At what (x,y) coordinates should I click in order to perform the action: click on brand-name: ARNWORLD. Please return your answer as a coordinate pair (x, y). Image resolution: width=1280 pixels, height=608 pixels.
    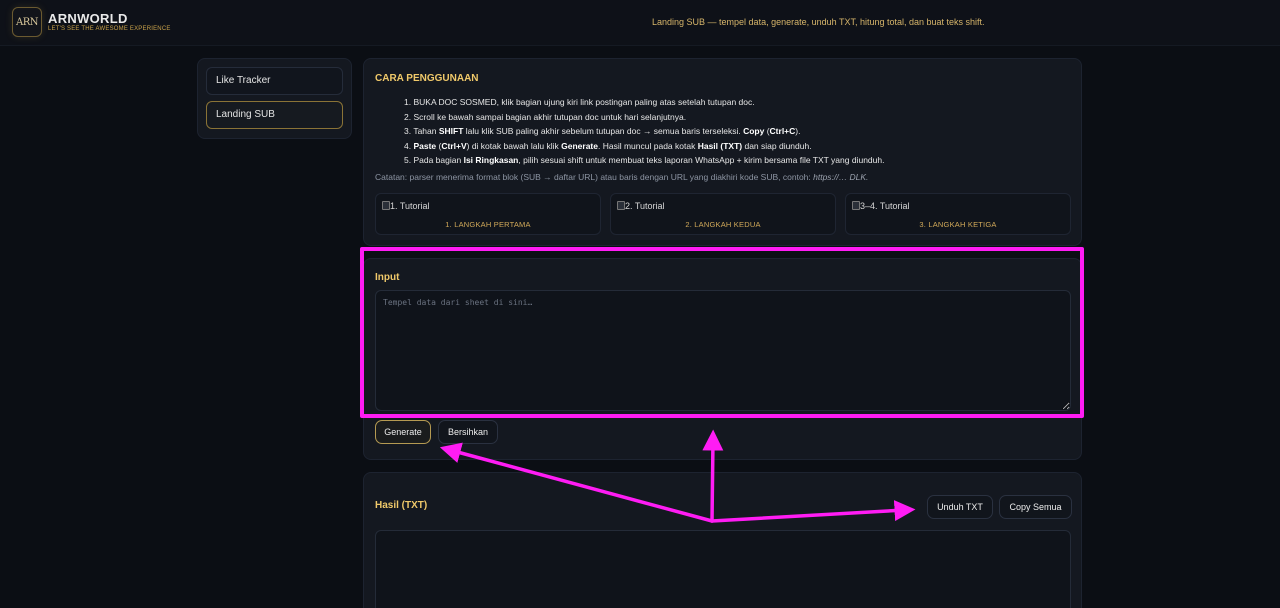
    Looking at the image, I should click on (88, 18).